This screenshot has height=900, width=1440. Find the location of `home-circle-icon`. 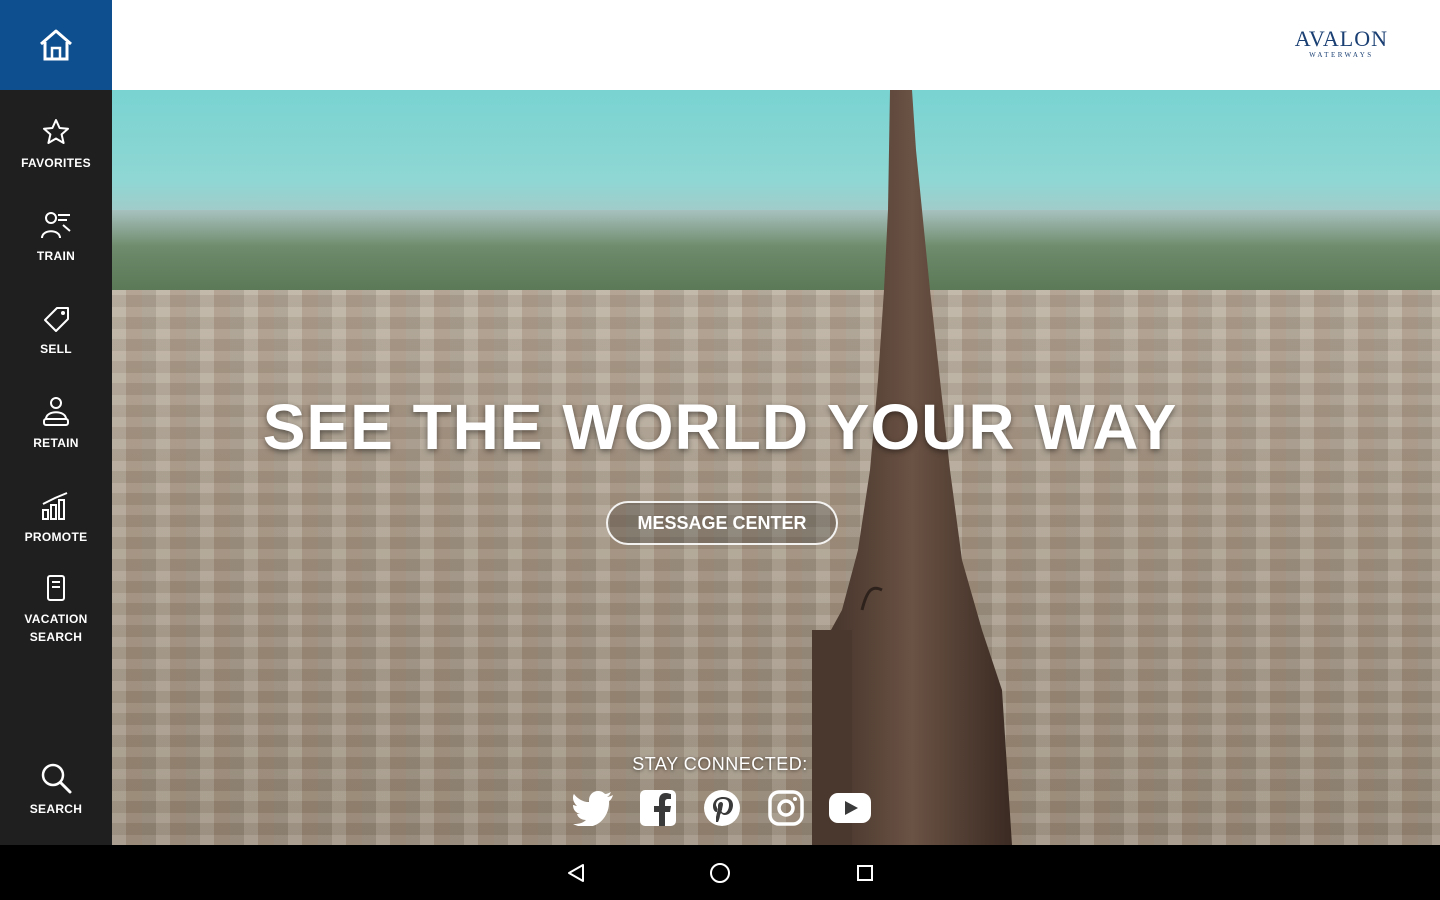

home-circle-icon is located at coordinates (720, 873).